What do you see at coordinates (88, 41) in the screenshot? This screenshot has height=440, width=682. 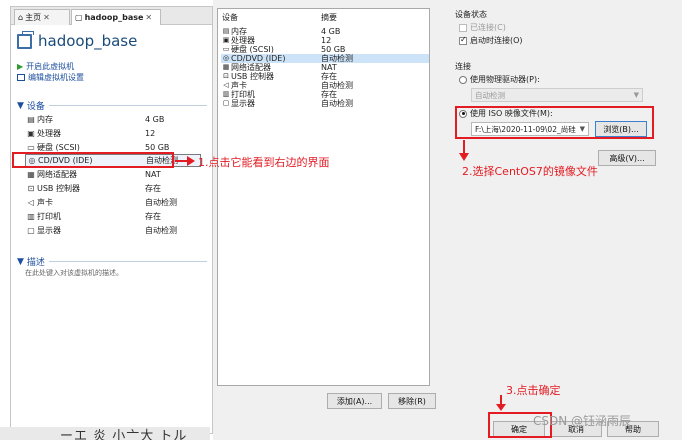 I see `vm-name: hadoop_base` at bounding box center [88, 41].